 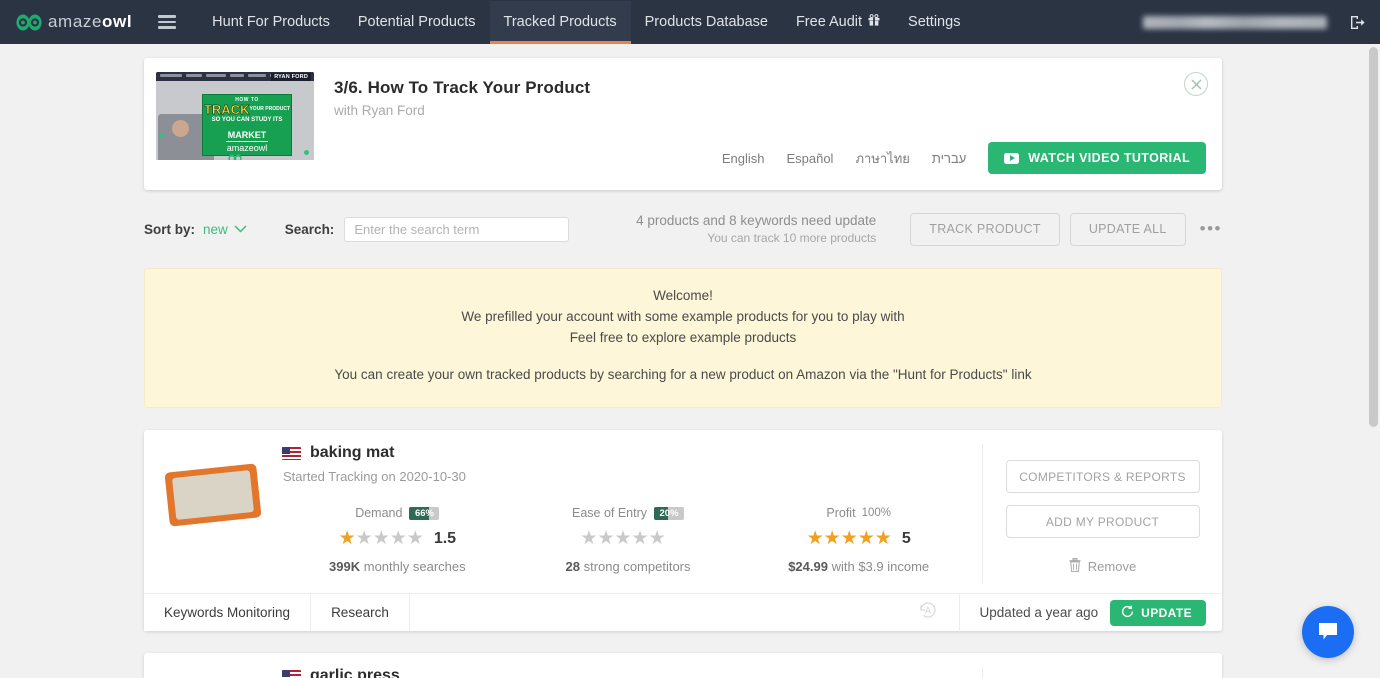 What do you see at coordinates (1102, 521) in the screenshot?
I see `add-my-product-button: ADD MY PRODUCT` at bounding box center [1102, 521].